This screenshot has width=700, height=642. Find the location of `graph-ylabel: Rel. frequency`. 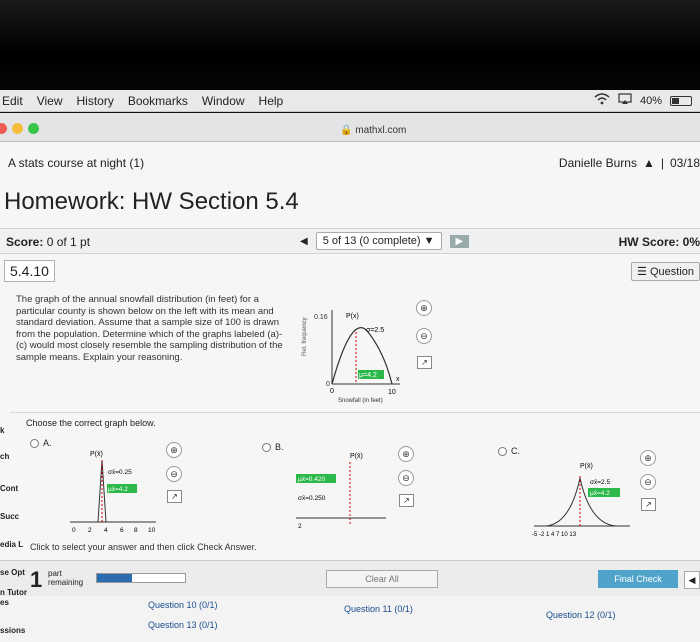

graph-ylabel: Rel. frequency is located at coordinates (305, 336).